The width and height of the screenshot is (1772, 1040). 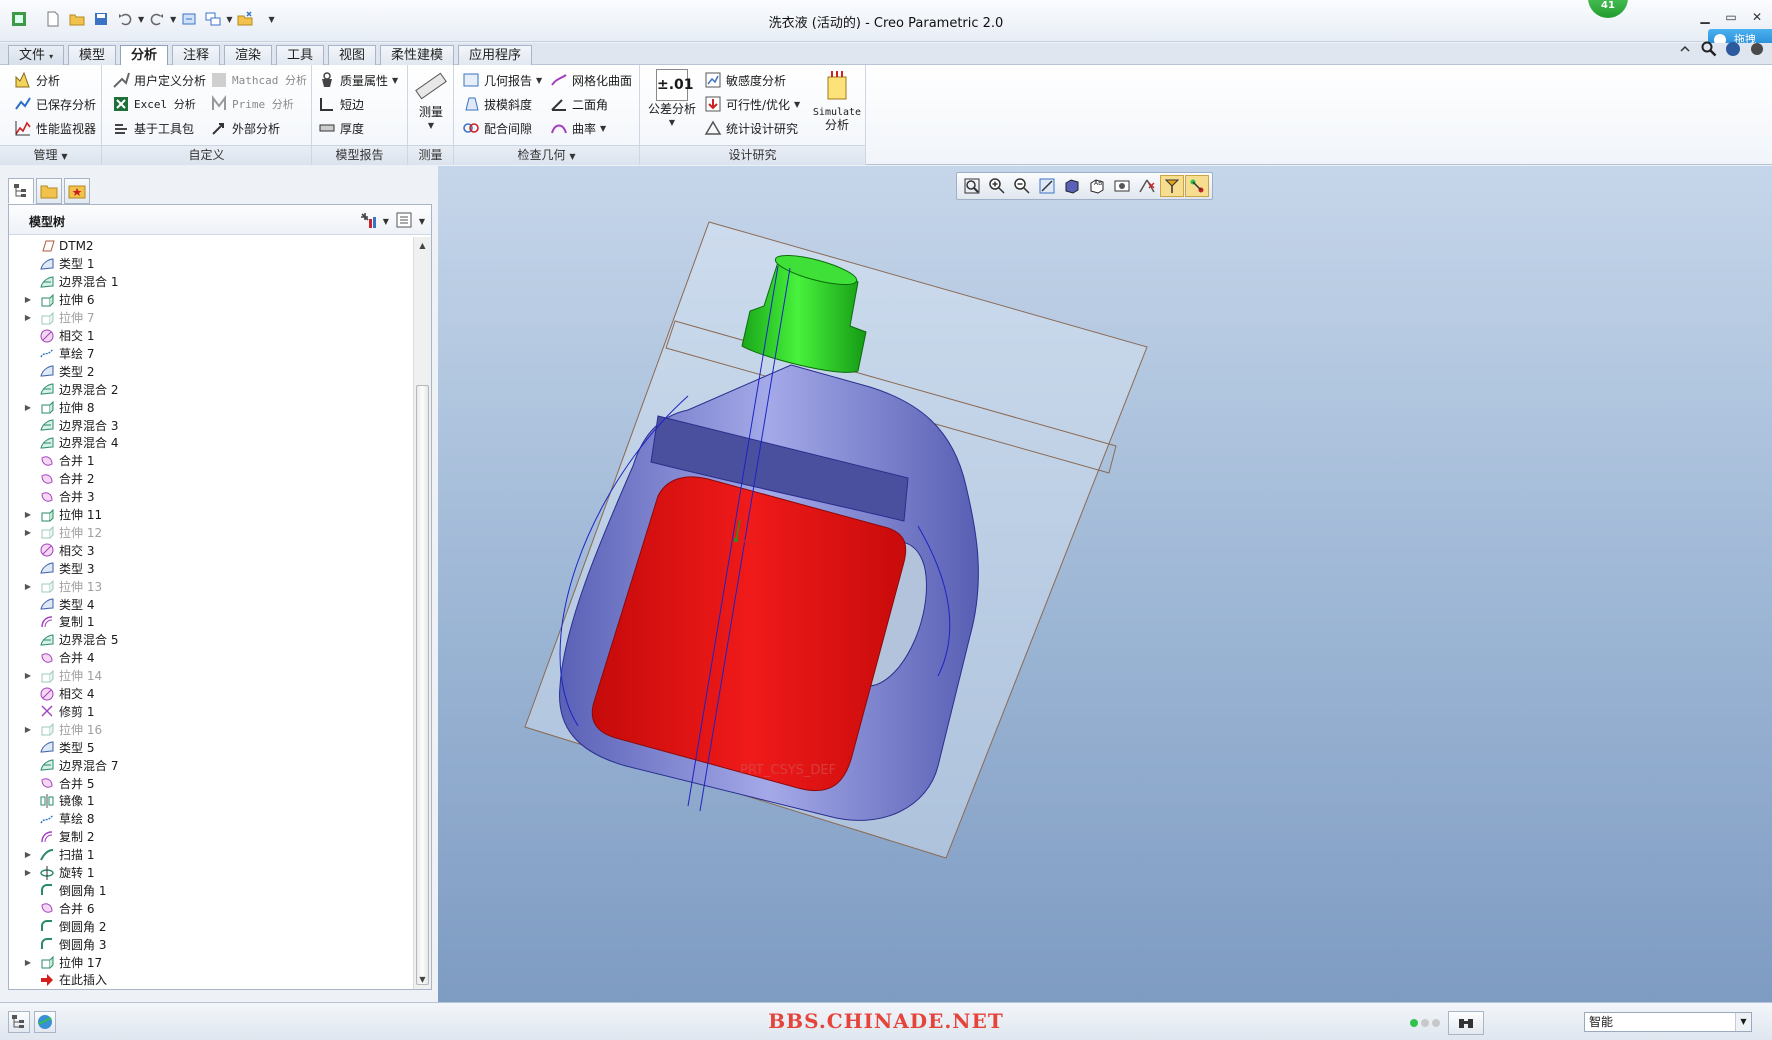 What do you see at coordinates (211, 300) in the screenshot?
I see `tree-item: ▶ 拉伸 6` at bounding box center [211, 300].